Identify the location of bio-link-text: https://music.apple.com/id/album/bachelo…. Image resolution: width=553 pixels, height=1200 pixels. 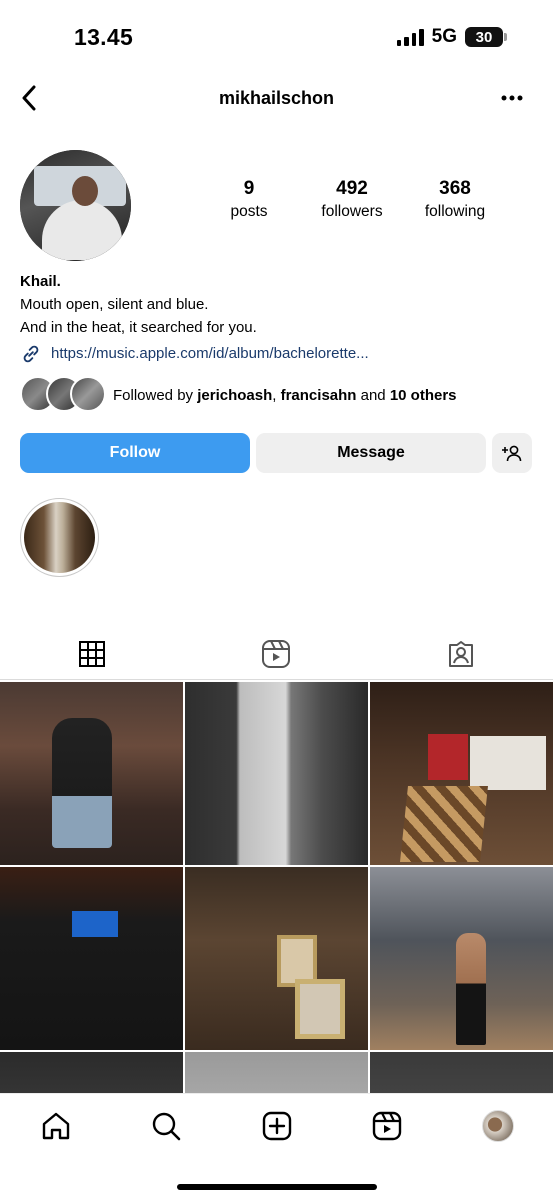
(210, 353).